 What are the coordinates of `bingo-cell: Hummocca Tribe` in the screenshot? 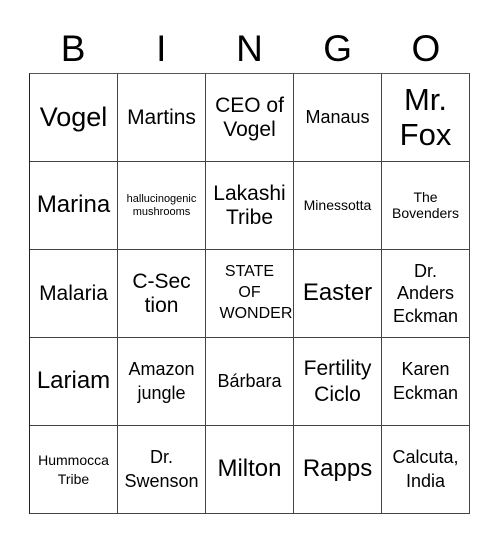 It's located at (74, 470).